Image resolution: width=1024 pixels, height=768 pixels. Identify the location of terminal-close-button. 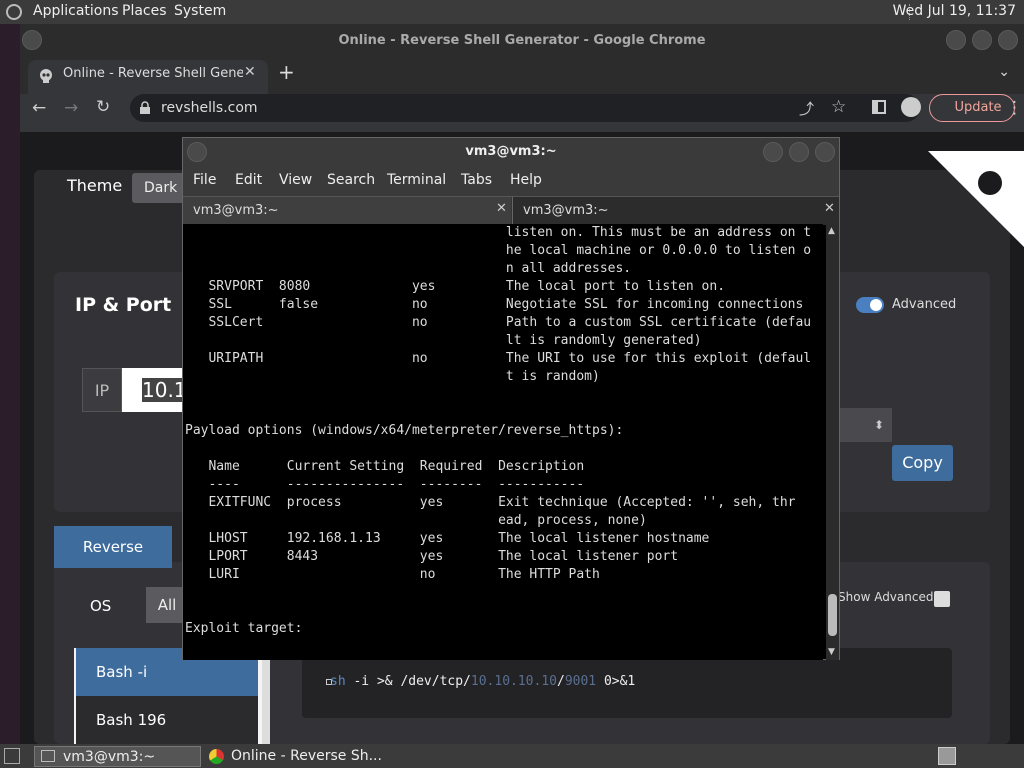
(825, 152).